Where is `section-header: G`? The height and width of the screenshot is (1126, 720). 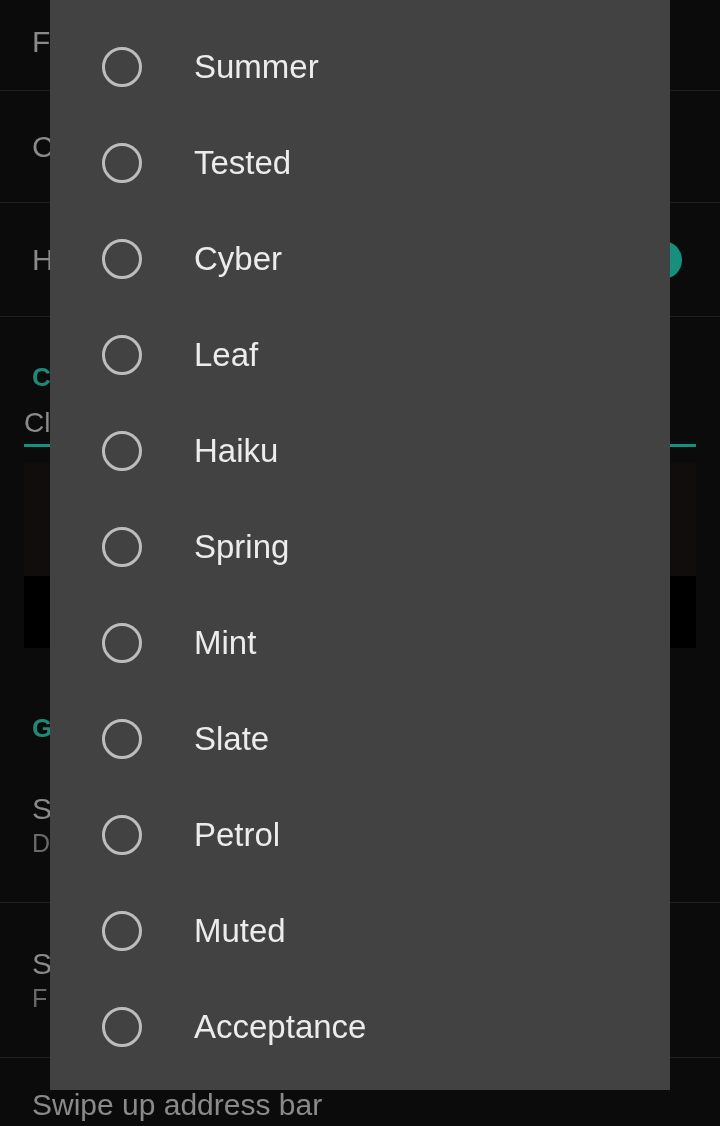
section-header: G is located at coordinates (42, 728).